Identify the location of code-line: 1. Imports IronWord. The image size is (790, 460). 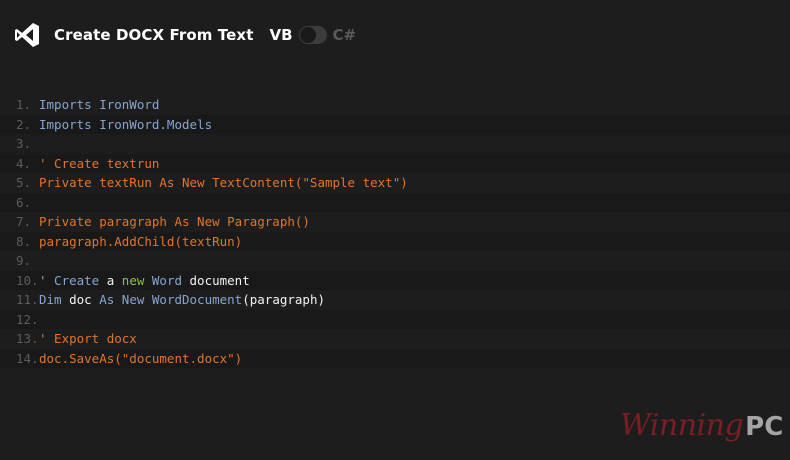
(395, 105).